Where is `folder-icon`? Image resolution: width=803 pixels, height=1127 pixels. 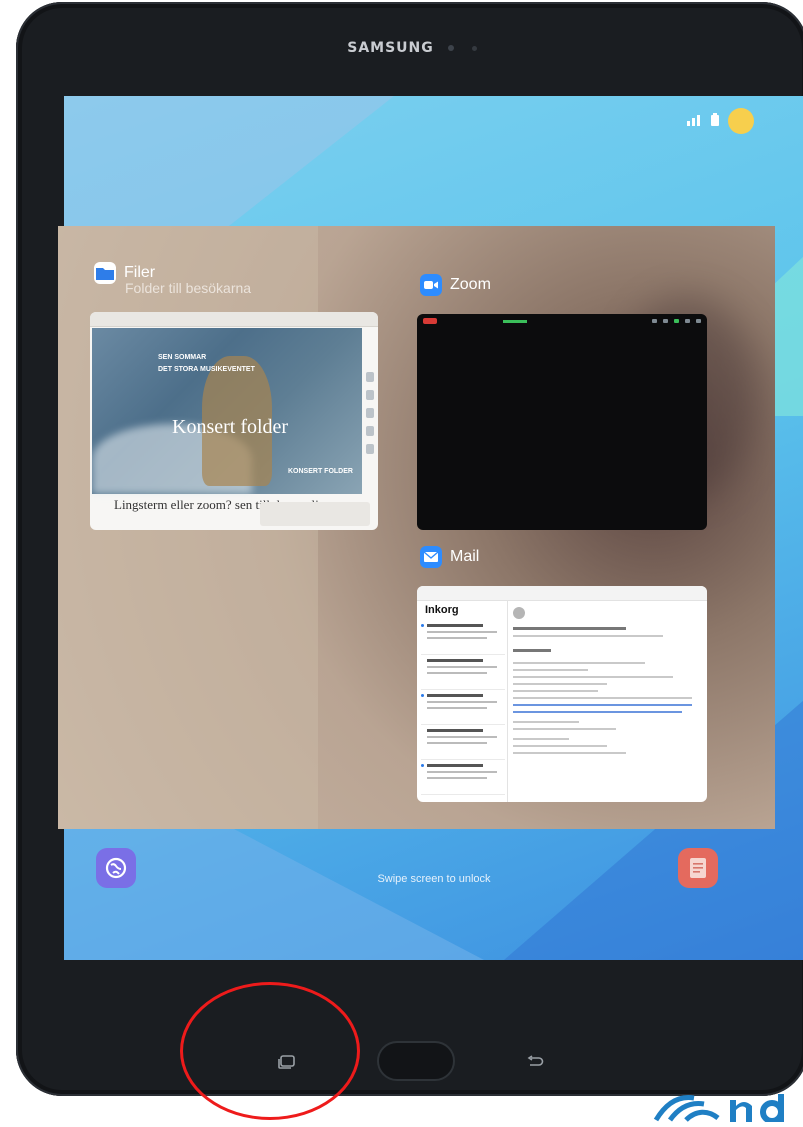 folder-icon is located at coordinates (105, 273).